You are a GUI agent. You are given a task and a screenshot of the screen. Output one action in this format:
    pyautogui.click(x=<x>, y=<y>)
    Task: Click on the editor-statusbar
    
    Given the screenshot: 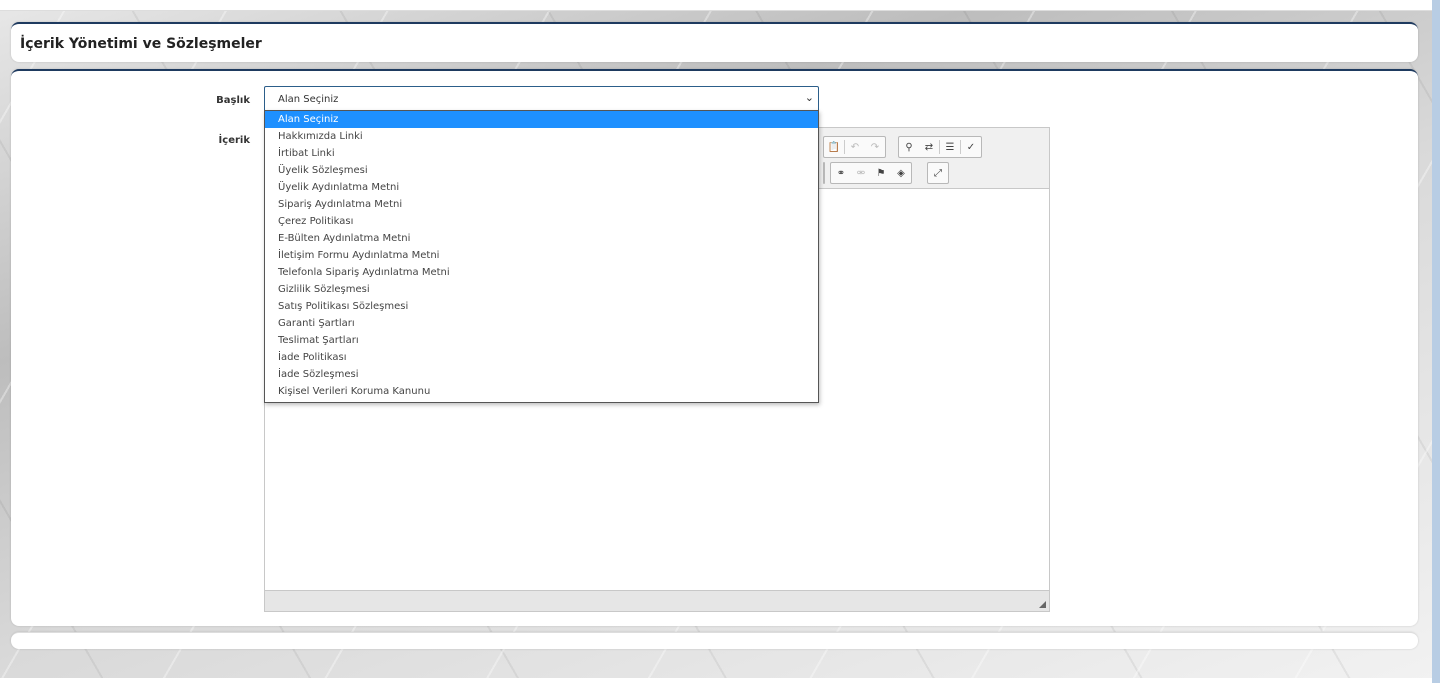 What is the action you would take?
    pyautogui.click(x=657, y=600)
    